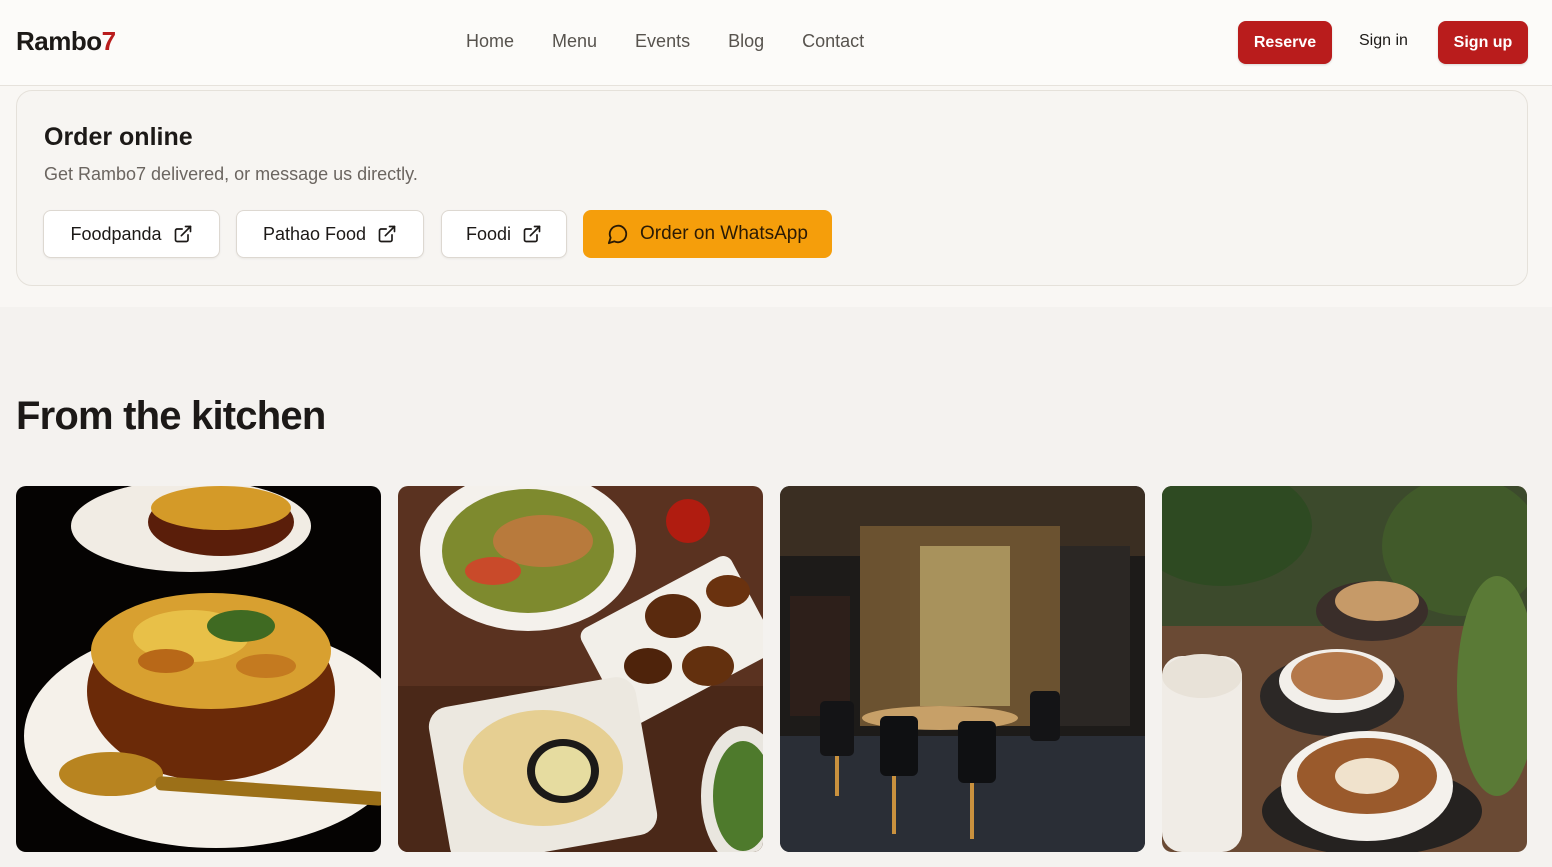 This screenshot has width=1552, height=867. Describe the element at coordinates (116, 233) in the screenshot. I see `foodpanda-label: Foodpanda` at that location.